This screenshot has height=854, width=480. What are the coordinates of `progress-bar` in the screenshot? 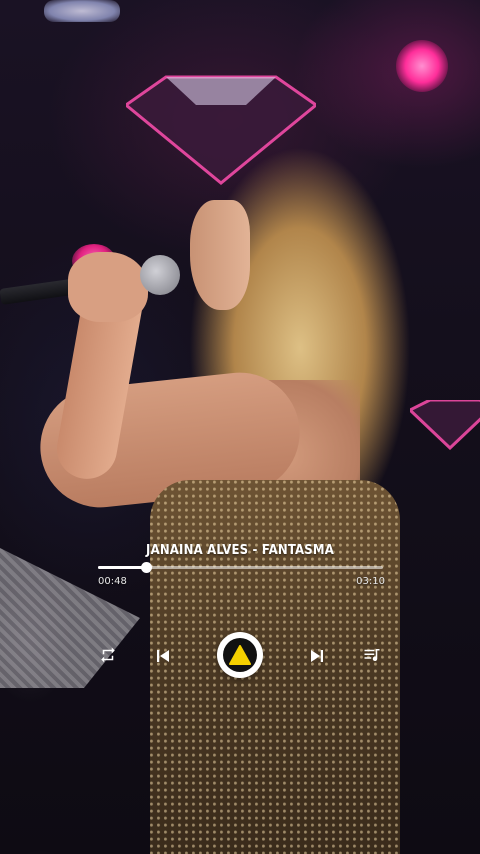 It's located at (240, 567).